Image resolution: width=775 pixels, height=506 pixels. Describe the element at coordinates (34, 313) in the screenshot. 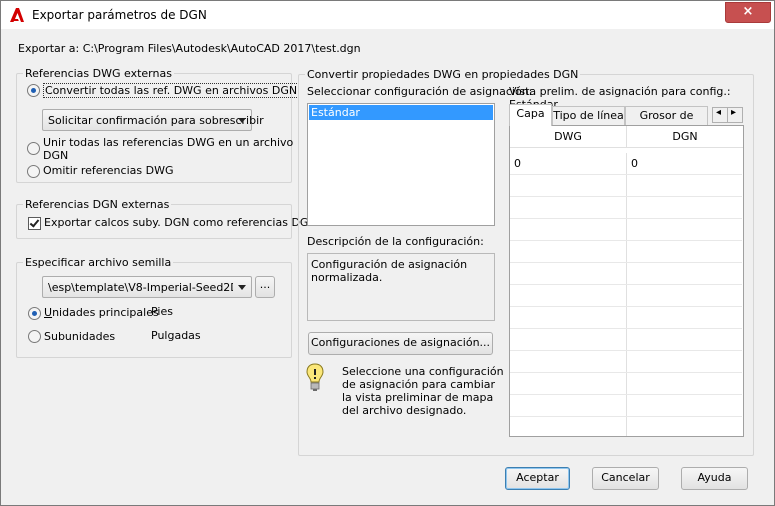

I see `master-units-radio` at that location.